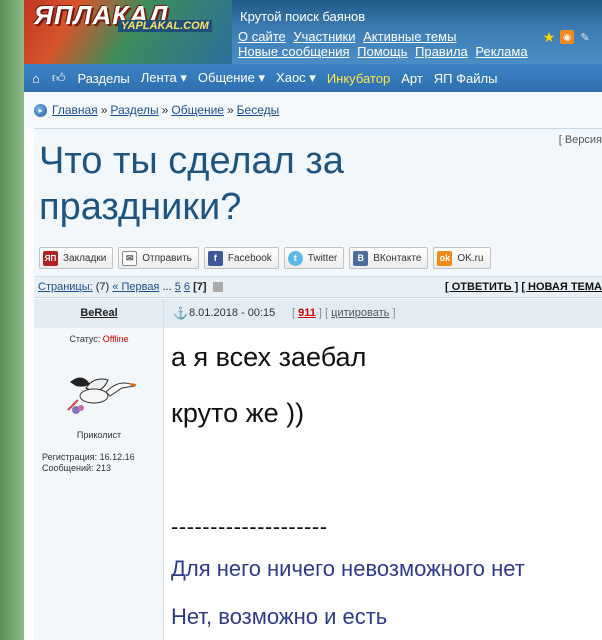  I want to click on pages-label: Страницы:, so click(65, 287).